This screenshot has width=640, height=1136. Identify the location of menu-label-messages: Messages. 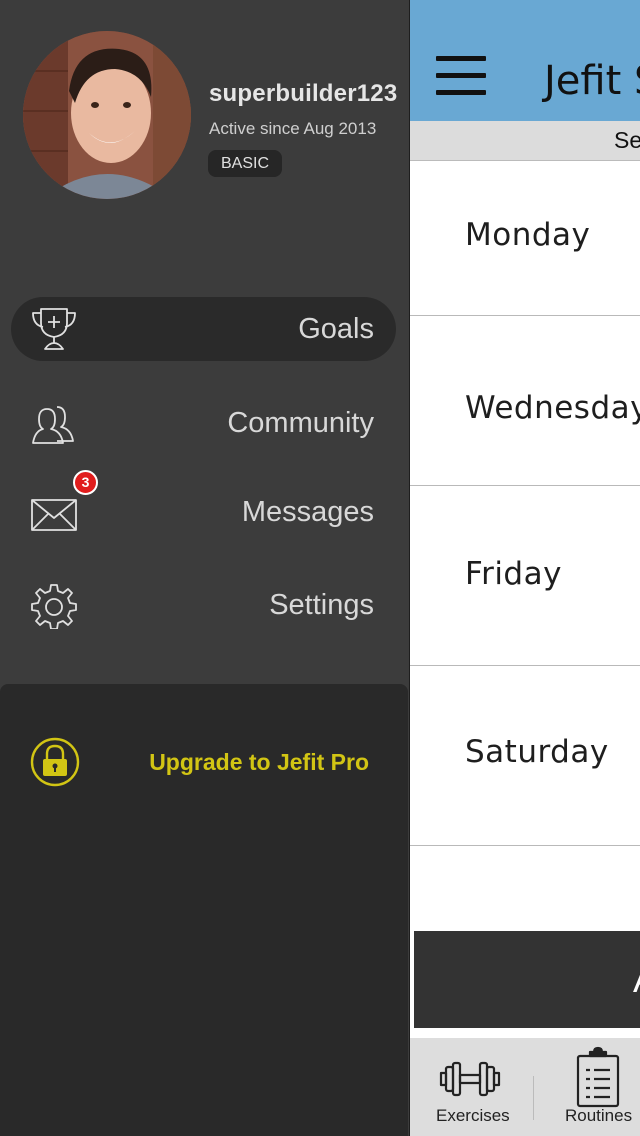
(307, 512).